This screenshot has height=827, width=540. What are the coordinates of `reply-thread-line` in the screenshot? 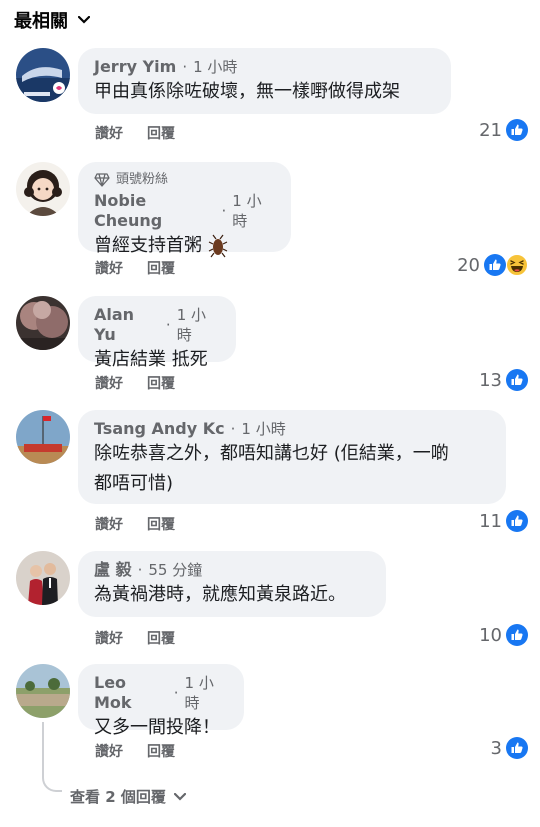 It's located at (52, 757).